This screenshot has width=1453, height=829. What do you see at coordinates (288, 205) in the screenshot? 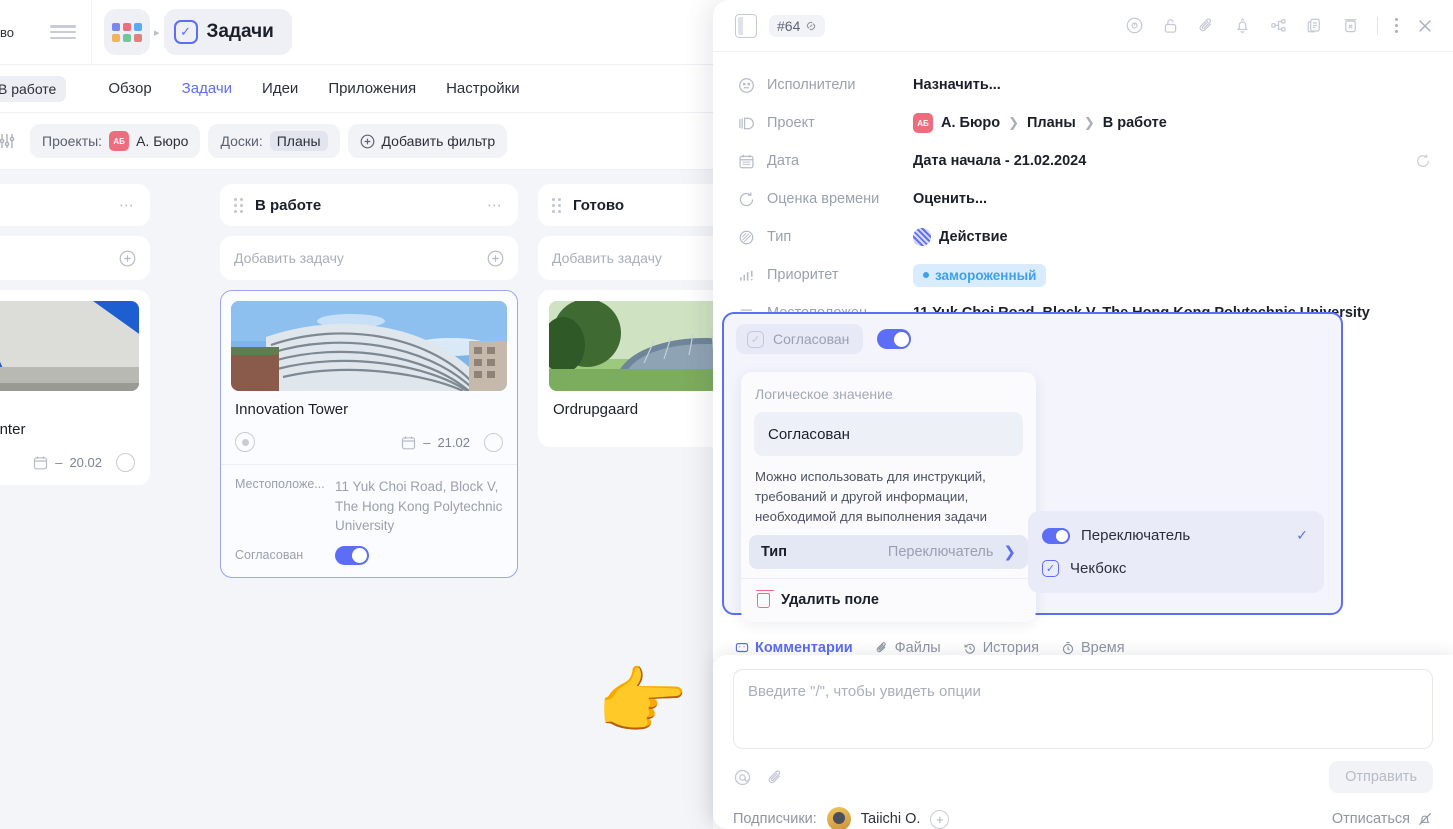
I see `column-title: В работе` at bounding box center [288, 205].